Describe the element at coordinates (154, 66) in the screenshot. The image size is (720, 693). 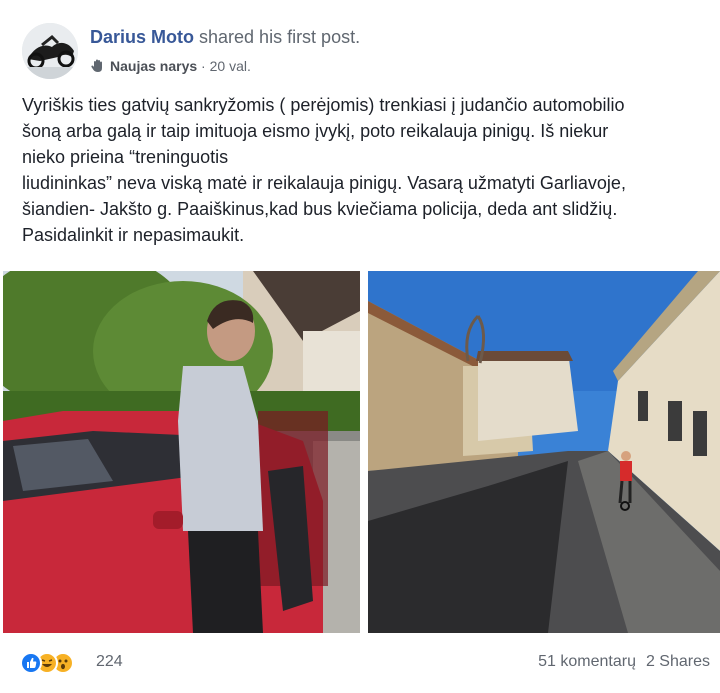
I see `new-member-badge: Naujas narys` at that location.